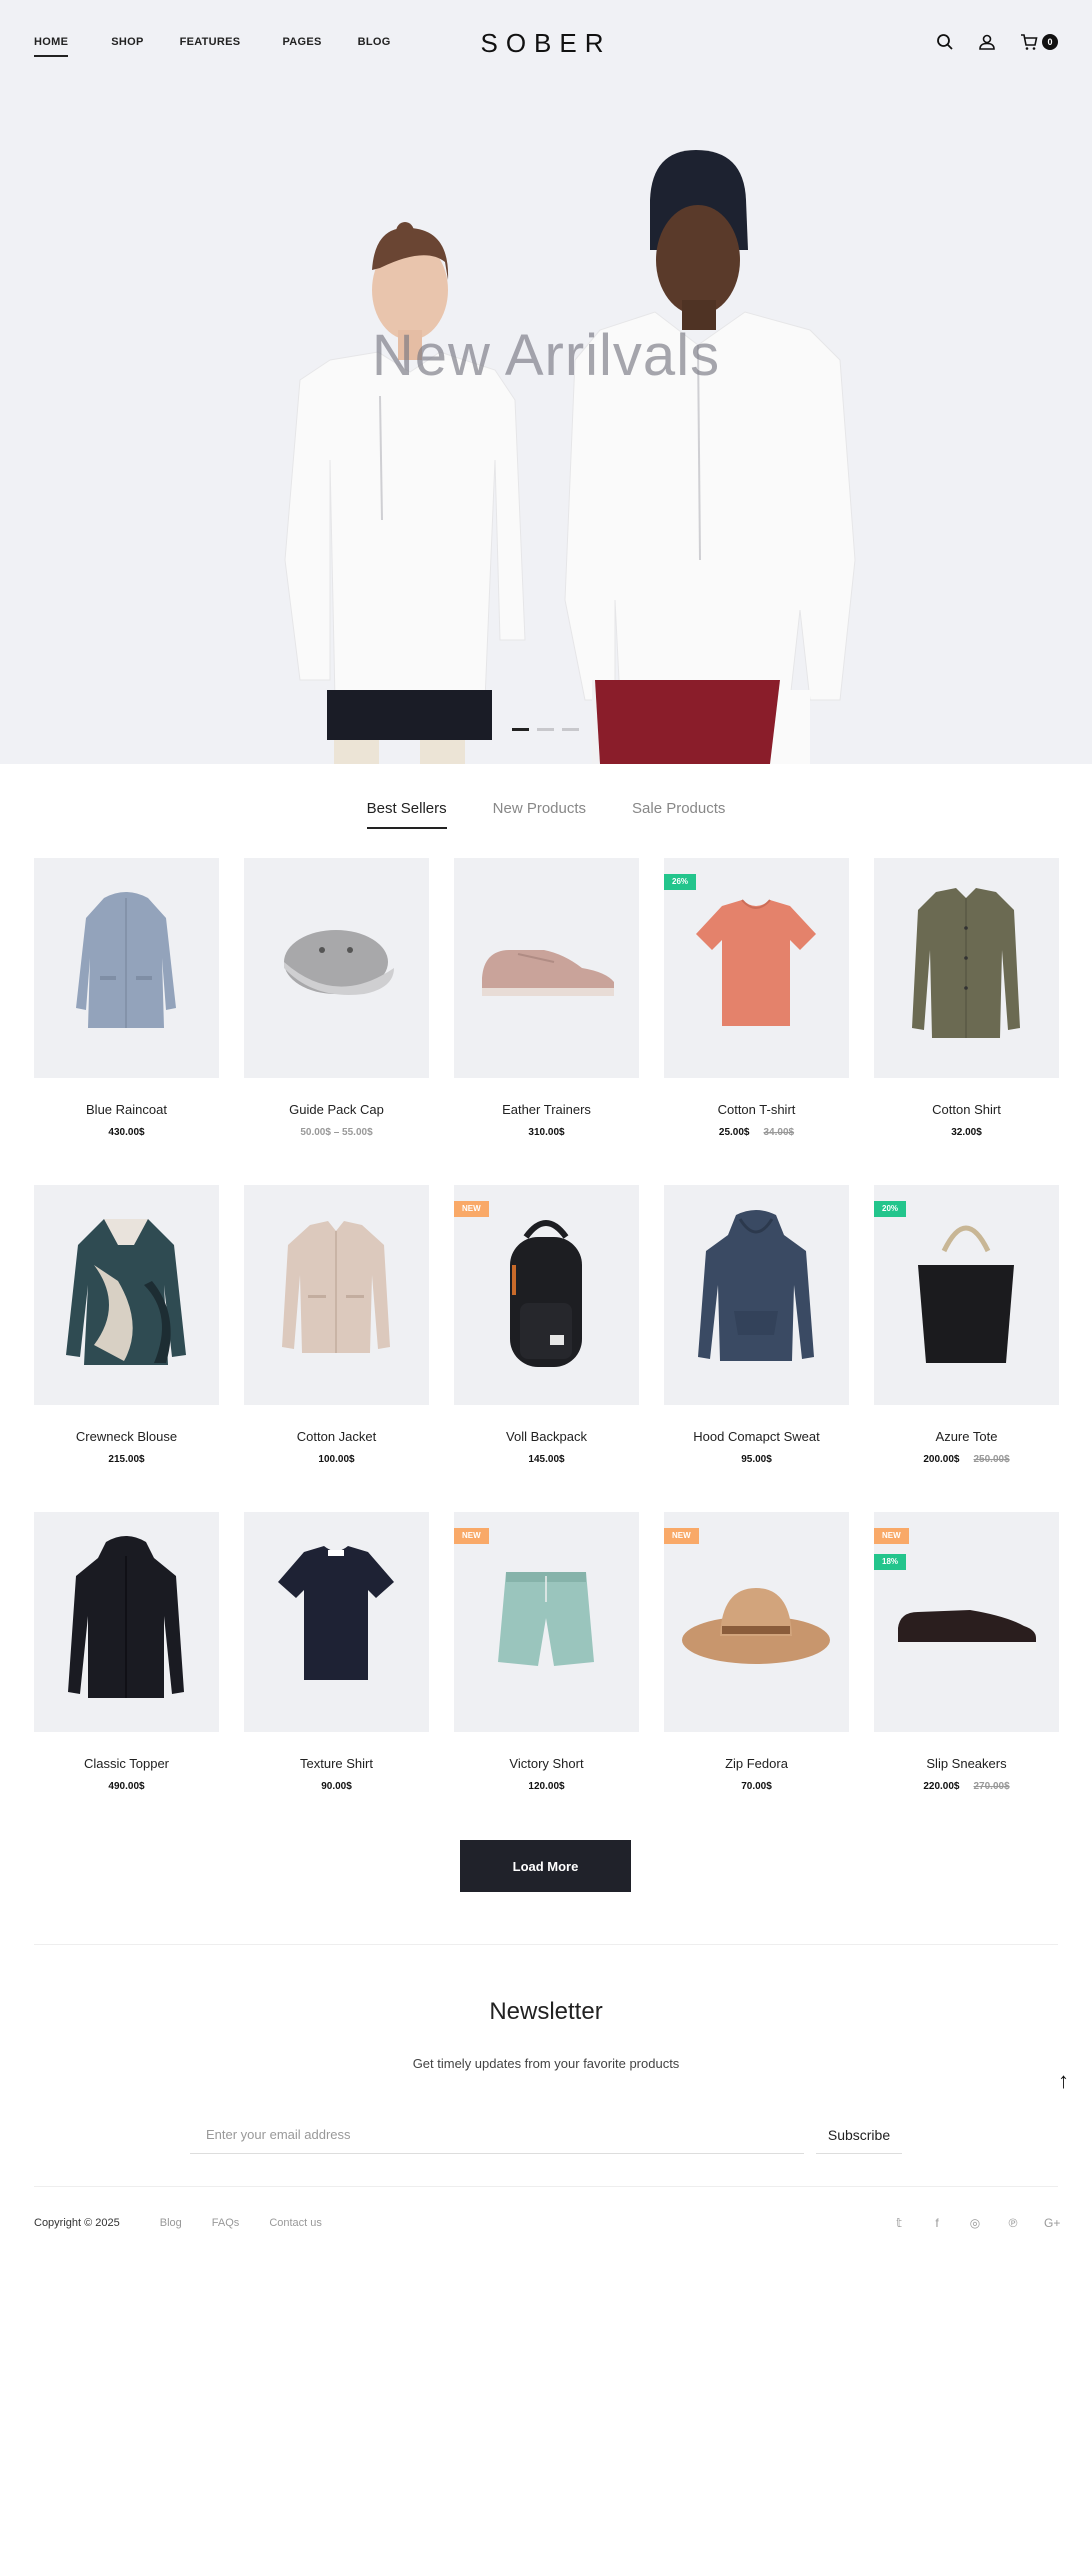  I want to click on twitter-icon: 𝕥, so click(899, 2223).